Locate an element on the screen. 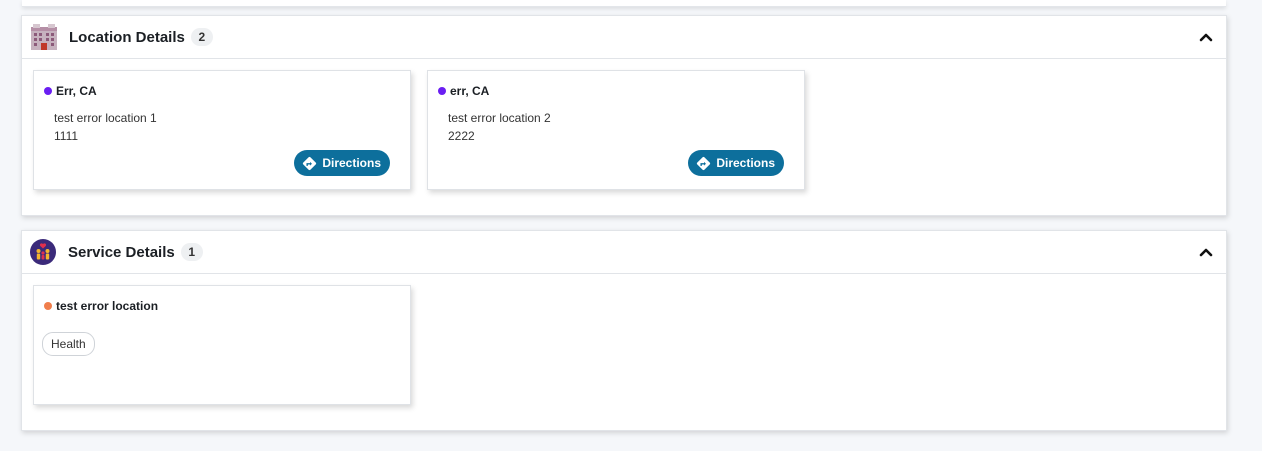 This screenshot has height=451, width=1262. collapse-location-button is located at coordinates (1206, 37).